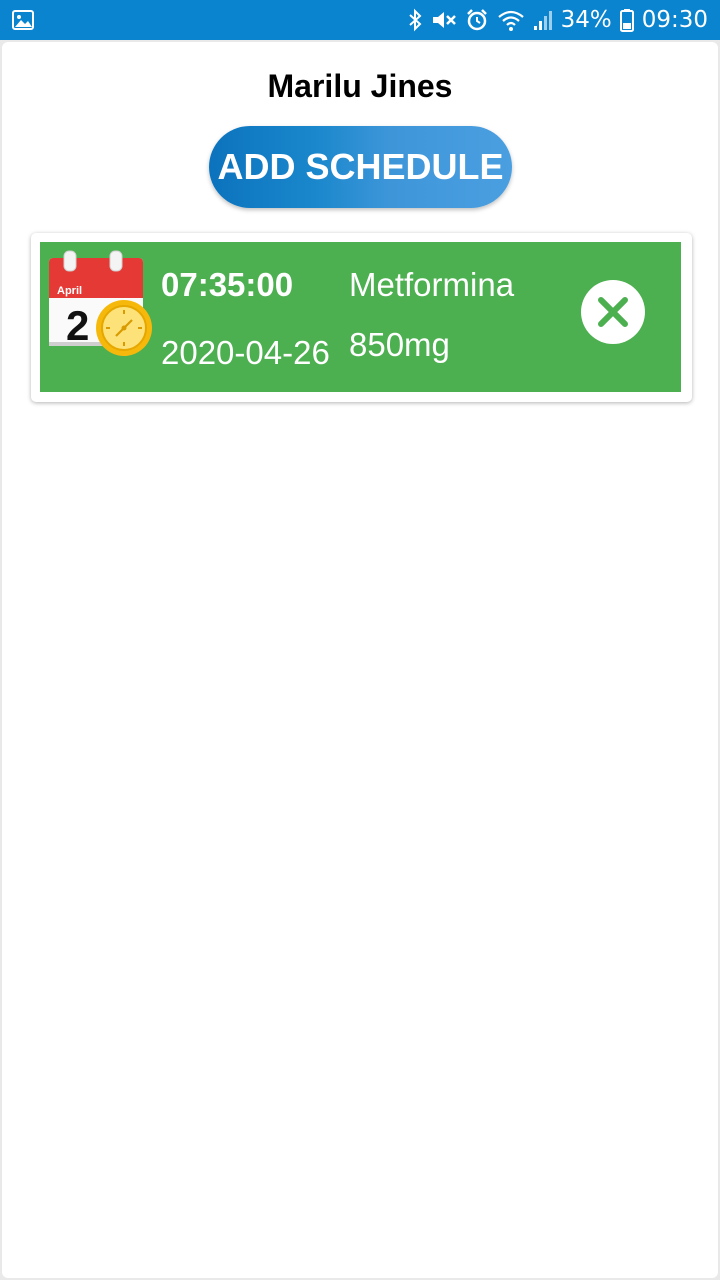 The image size is (720, 1280). I want to click on image-icon, so click(23, 20).